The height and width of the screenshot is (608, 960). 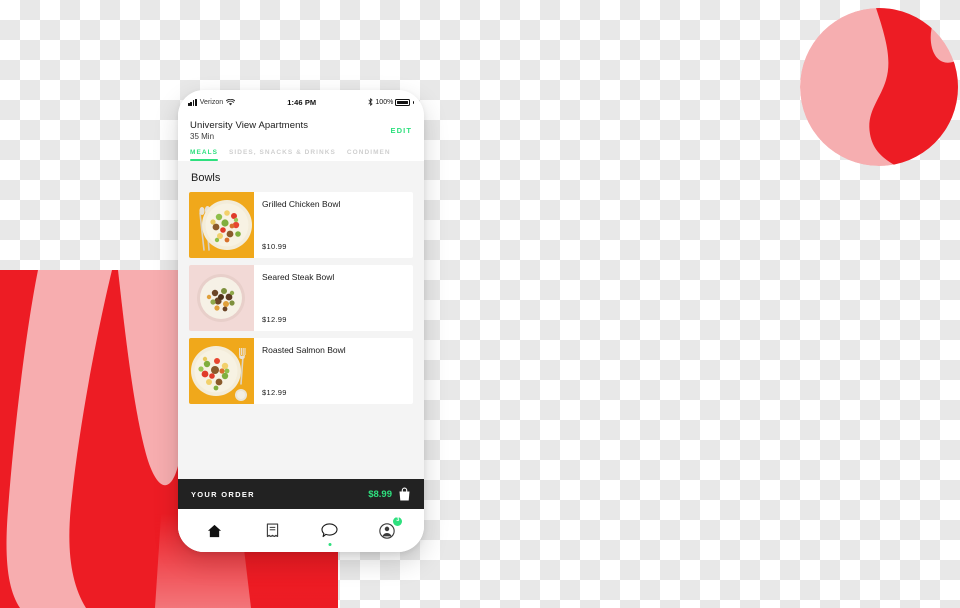 I want to click on your-order-label: YOUR ORDER, so click(x=223, y=494).